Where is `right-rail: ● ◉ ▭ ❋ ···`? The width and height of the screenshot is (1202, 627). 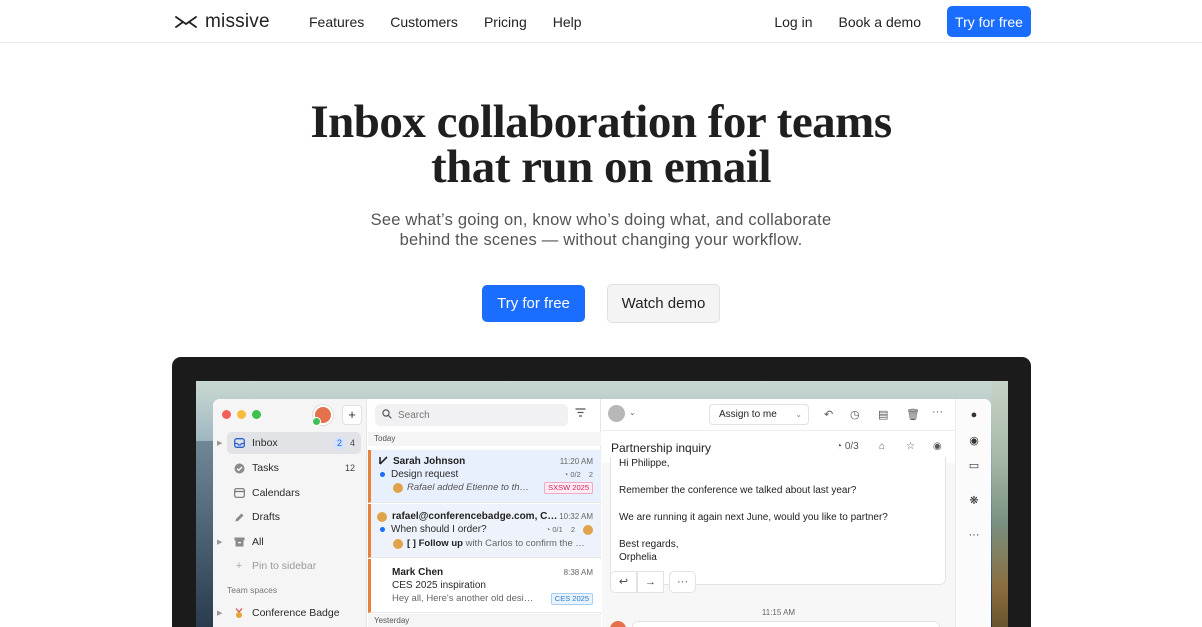 right-rail: ● ◉ ▭ ❋ ··· is located at coordinates (973, 513).